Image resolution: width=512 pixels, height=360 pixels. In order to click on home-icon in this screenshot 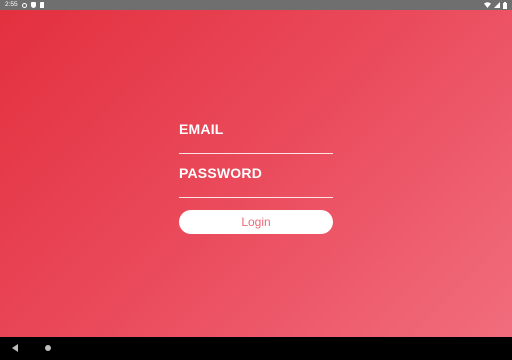, I will do `click(48, 348)`.